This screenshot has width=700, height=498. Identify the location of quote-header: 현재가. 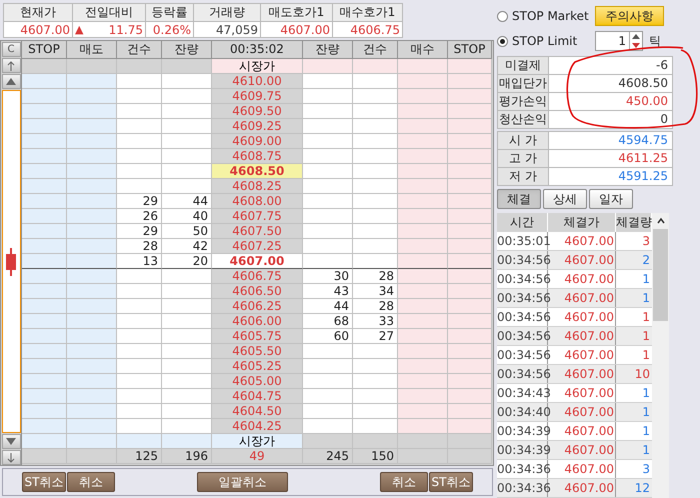
(38, 13).